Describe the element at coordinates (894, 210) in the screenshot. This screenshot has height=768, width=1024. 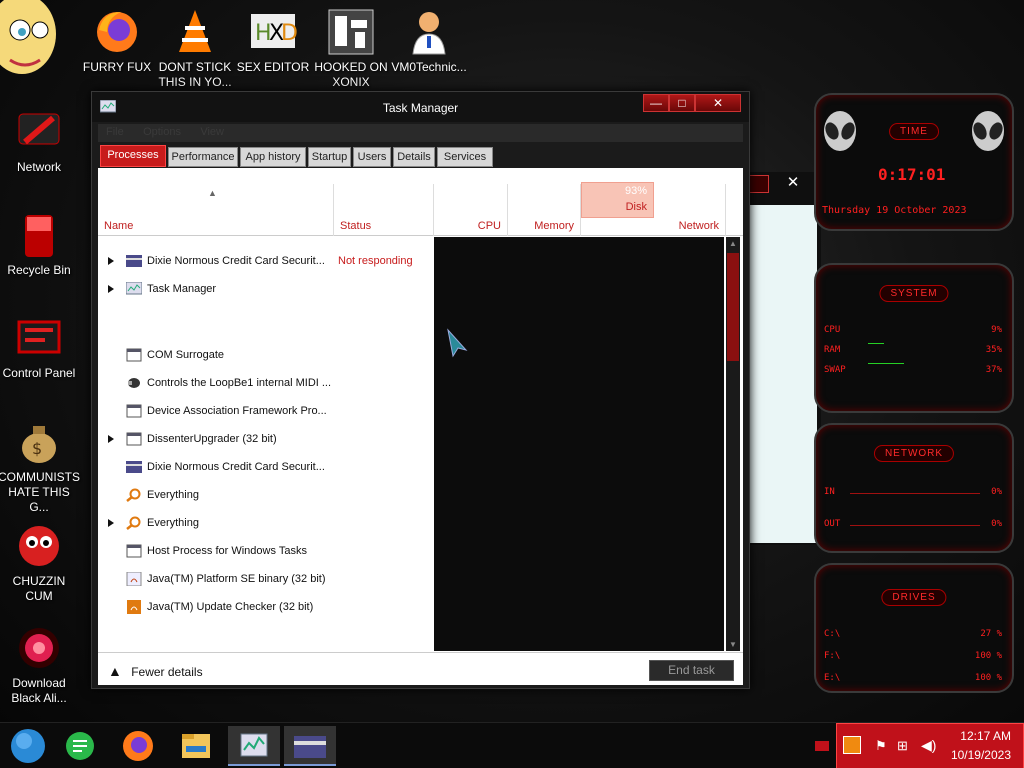
I see `gadget-date: Thursday 19 October 2023` at that location.